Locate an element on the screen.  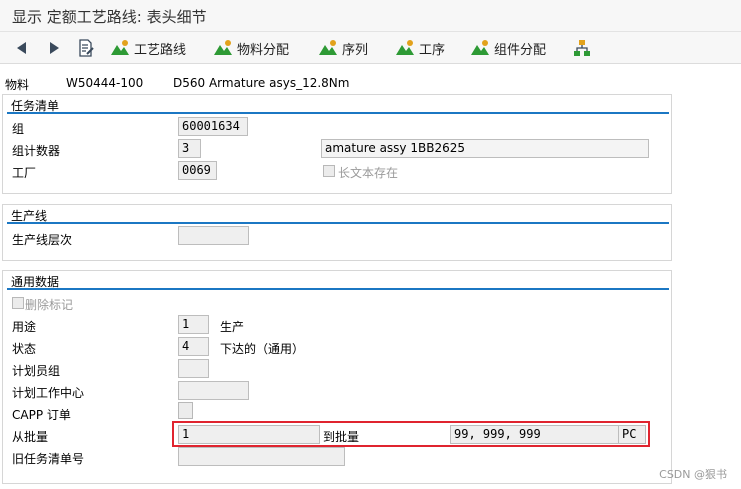
usage-description: 生产 is located at coordinates (232, 327).